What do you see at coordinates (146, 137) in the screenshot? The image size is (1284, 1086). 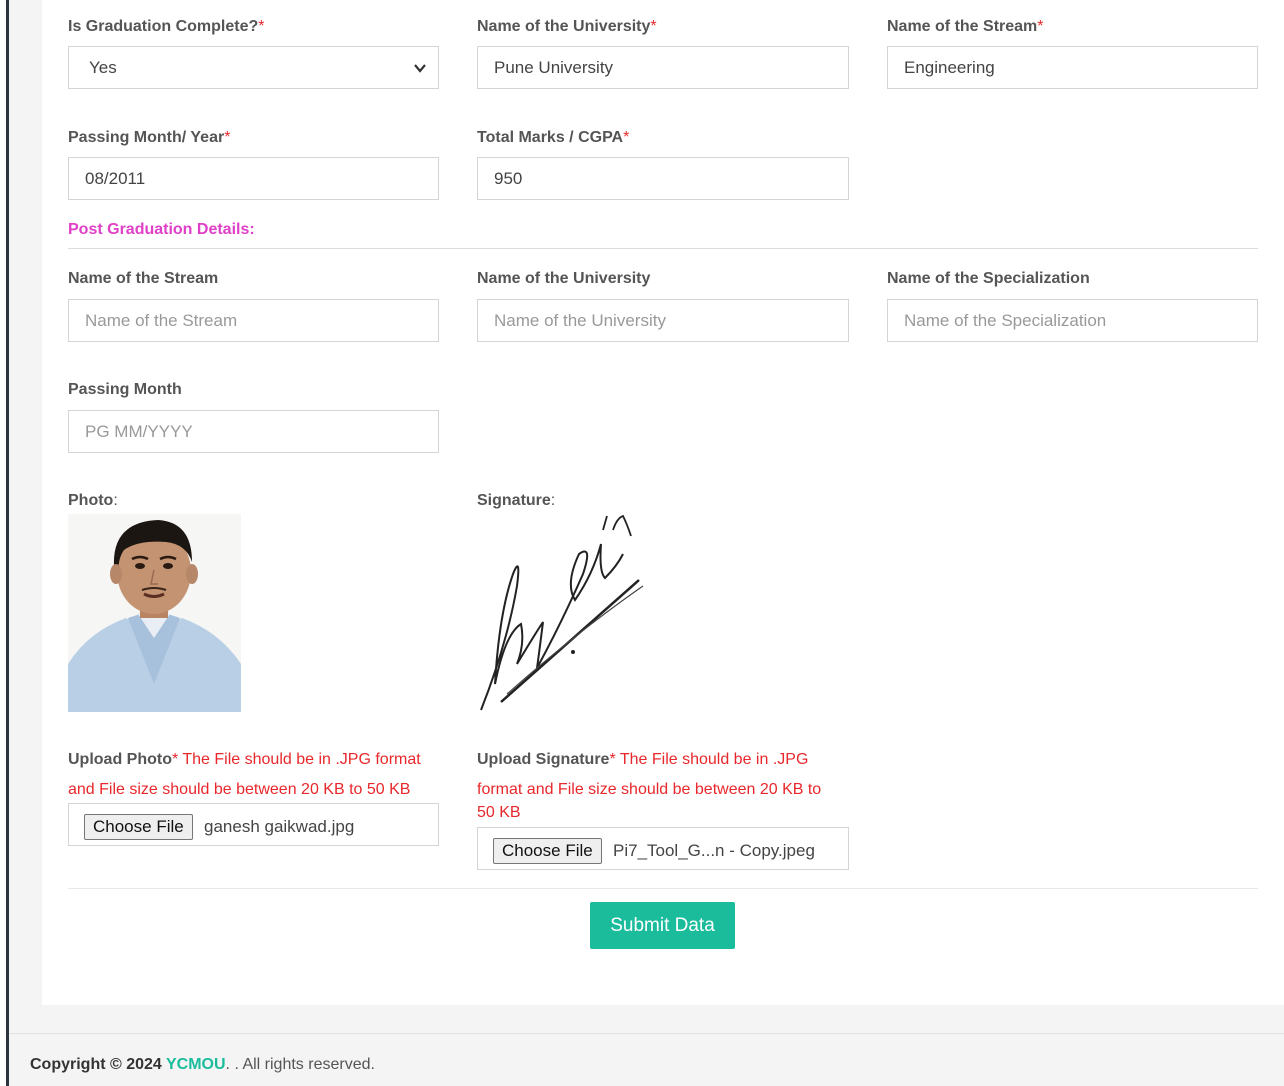 I see `graduation-passing-label-text: Passing Month/ Year` at bounding box center [146, 137].